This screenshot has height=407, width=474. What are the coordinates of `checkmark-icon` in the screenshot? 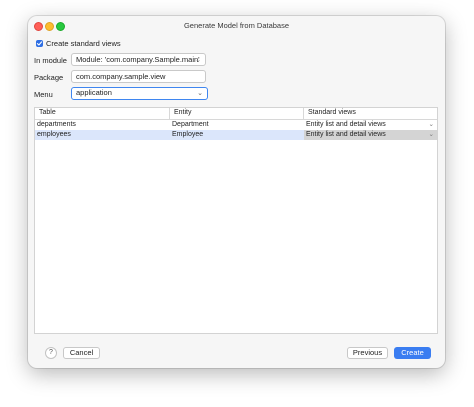 It's located at (39, 43).